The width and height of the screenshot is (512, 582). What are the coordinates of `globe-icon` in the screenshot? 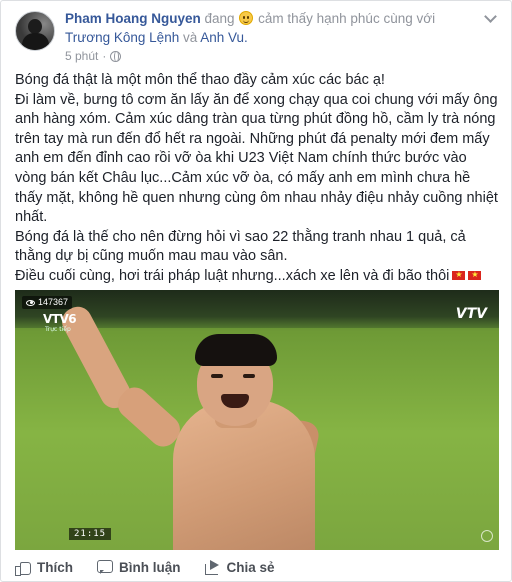 It's located at (116, 56).